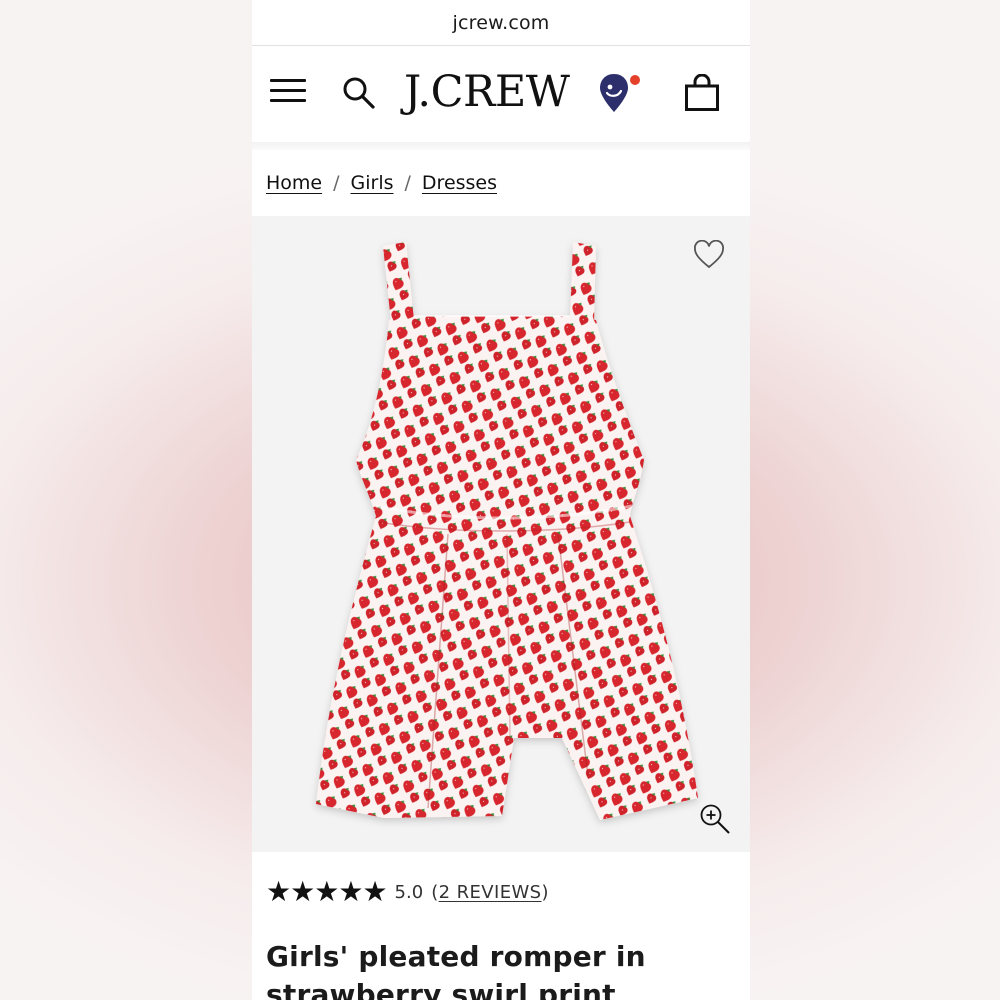  Describe the element at coordinates (702, 93) in the screenshot. I see `shopping-bag-icon` at that location.